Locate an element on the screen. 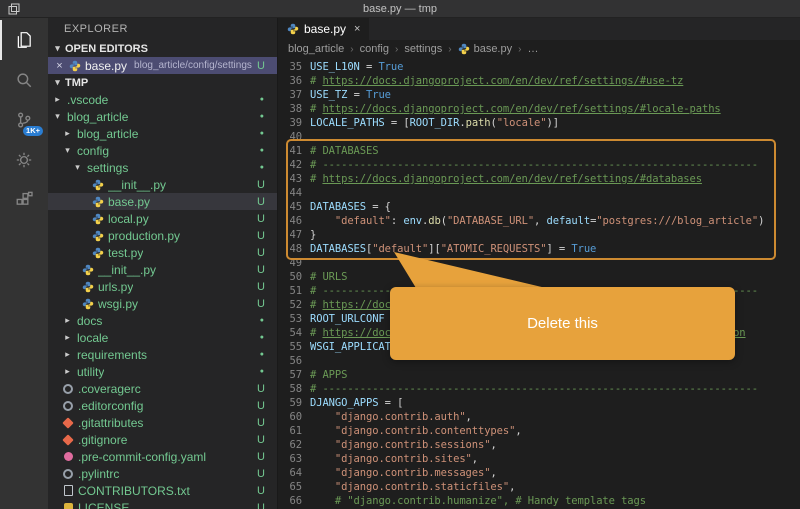  tree-item-.pylintrc: .pylintrc U is located at coordinates (162, 473).